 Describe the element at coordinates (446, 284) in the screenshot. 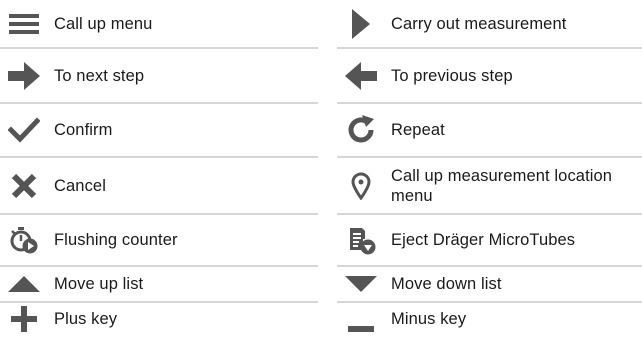

I see `legend-label: Move down list` at that location.